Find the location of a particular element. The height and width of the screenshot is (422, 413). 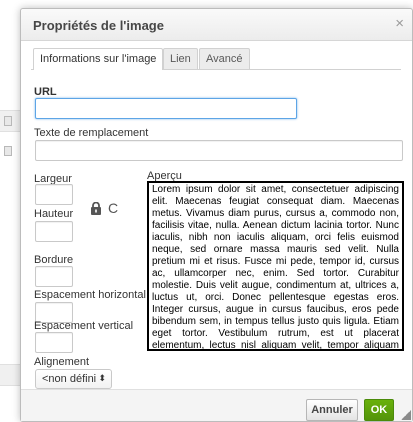

width-field is located at coordinates (54, 194).